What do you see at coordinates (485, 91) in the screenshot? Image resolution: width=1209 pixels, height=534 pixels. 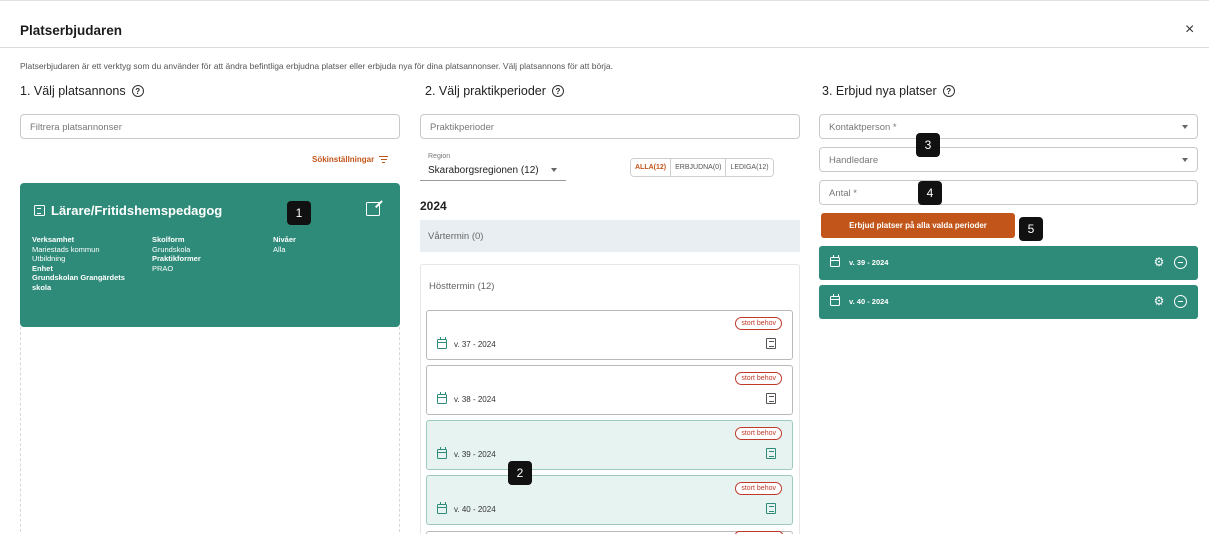 I see `col2-heading-text: 2. Välj praktikperioder` at bounding box center [485, 91].